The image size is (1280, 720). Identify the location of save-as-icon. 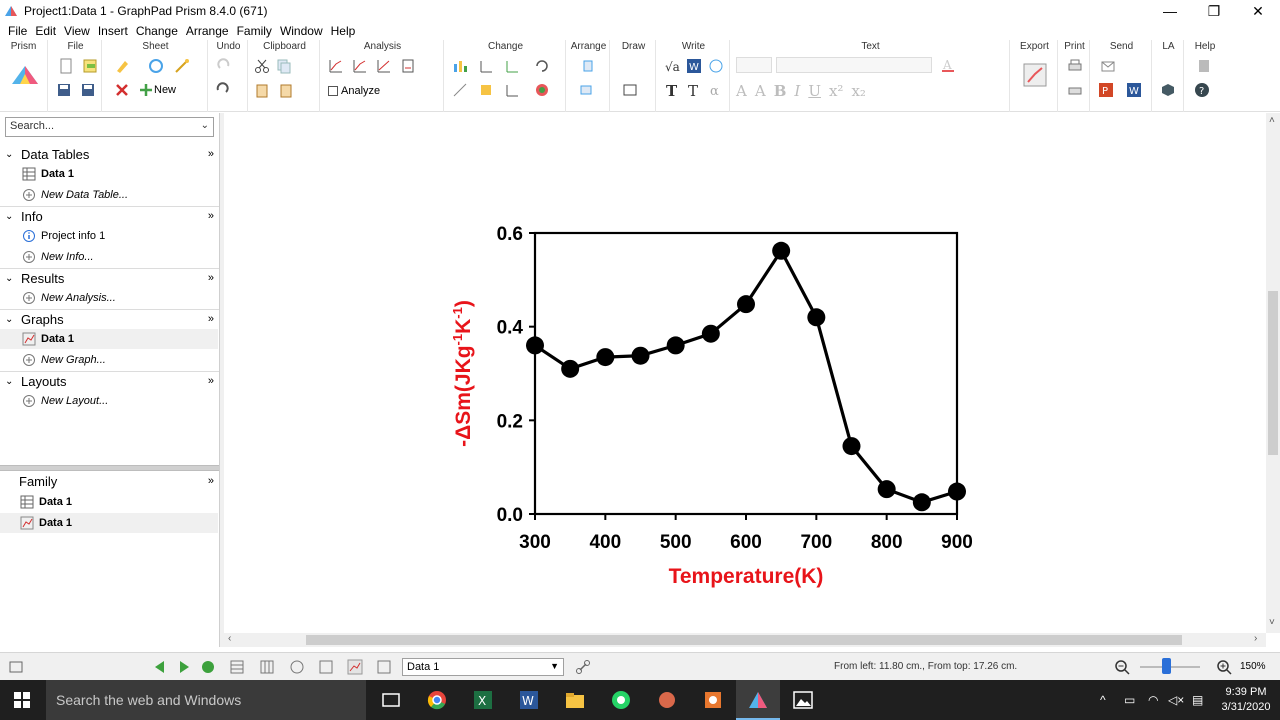
(88, 90).